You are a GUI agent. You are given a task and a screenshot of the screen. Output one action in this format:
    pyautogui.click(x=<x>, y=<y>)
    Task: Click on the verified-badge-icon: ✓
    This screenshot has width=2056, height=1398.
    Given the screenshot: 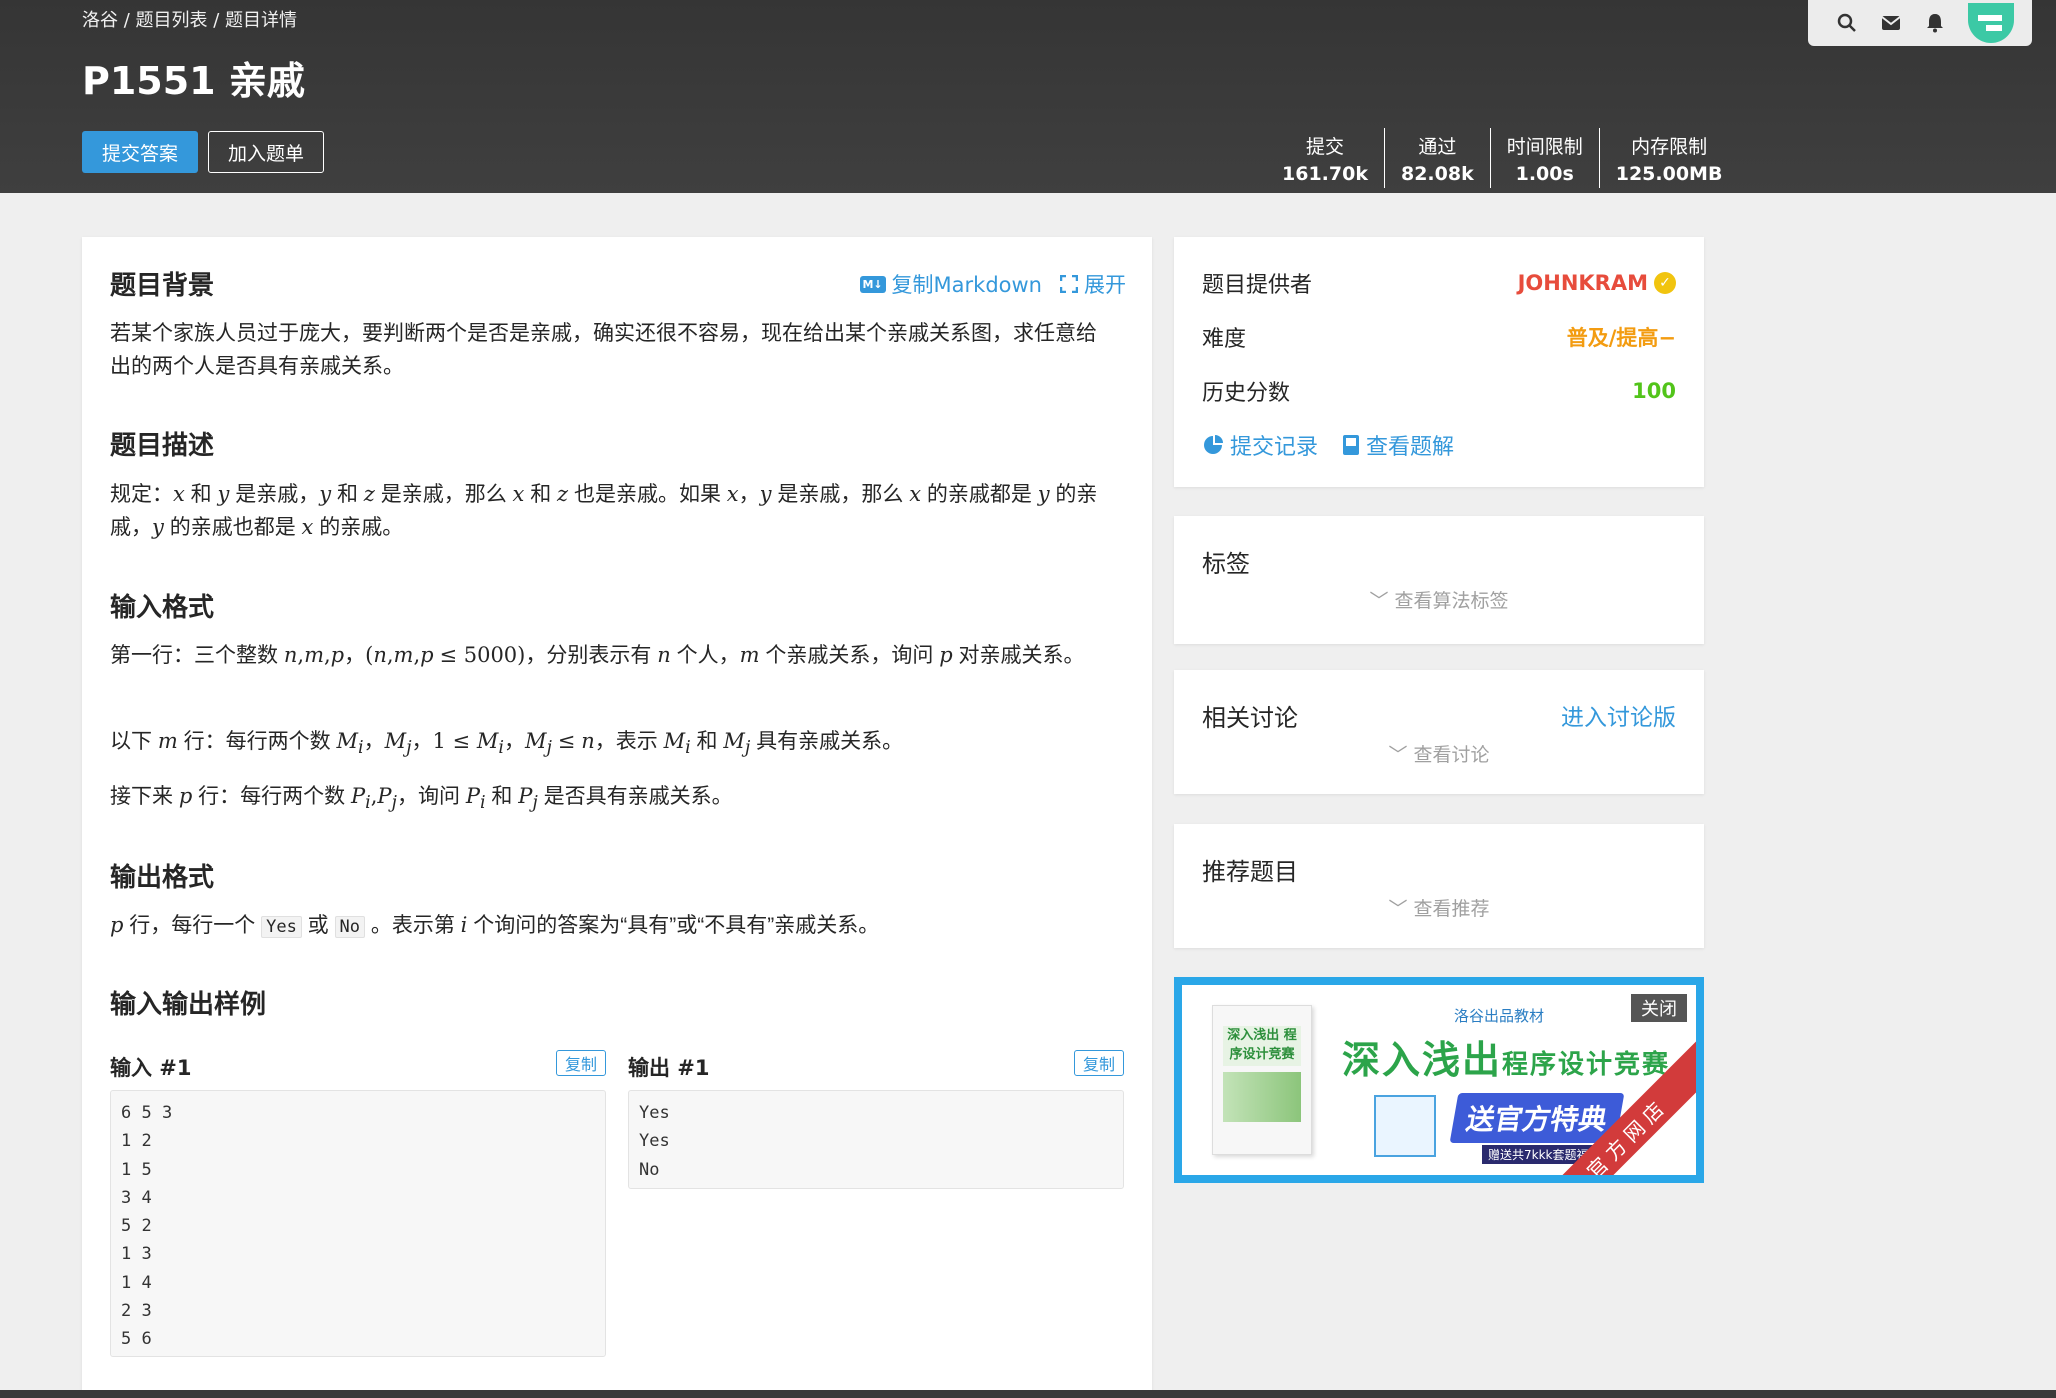 What is the action you would take?
    pyautogui.click(x=1665, y=283)
    